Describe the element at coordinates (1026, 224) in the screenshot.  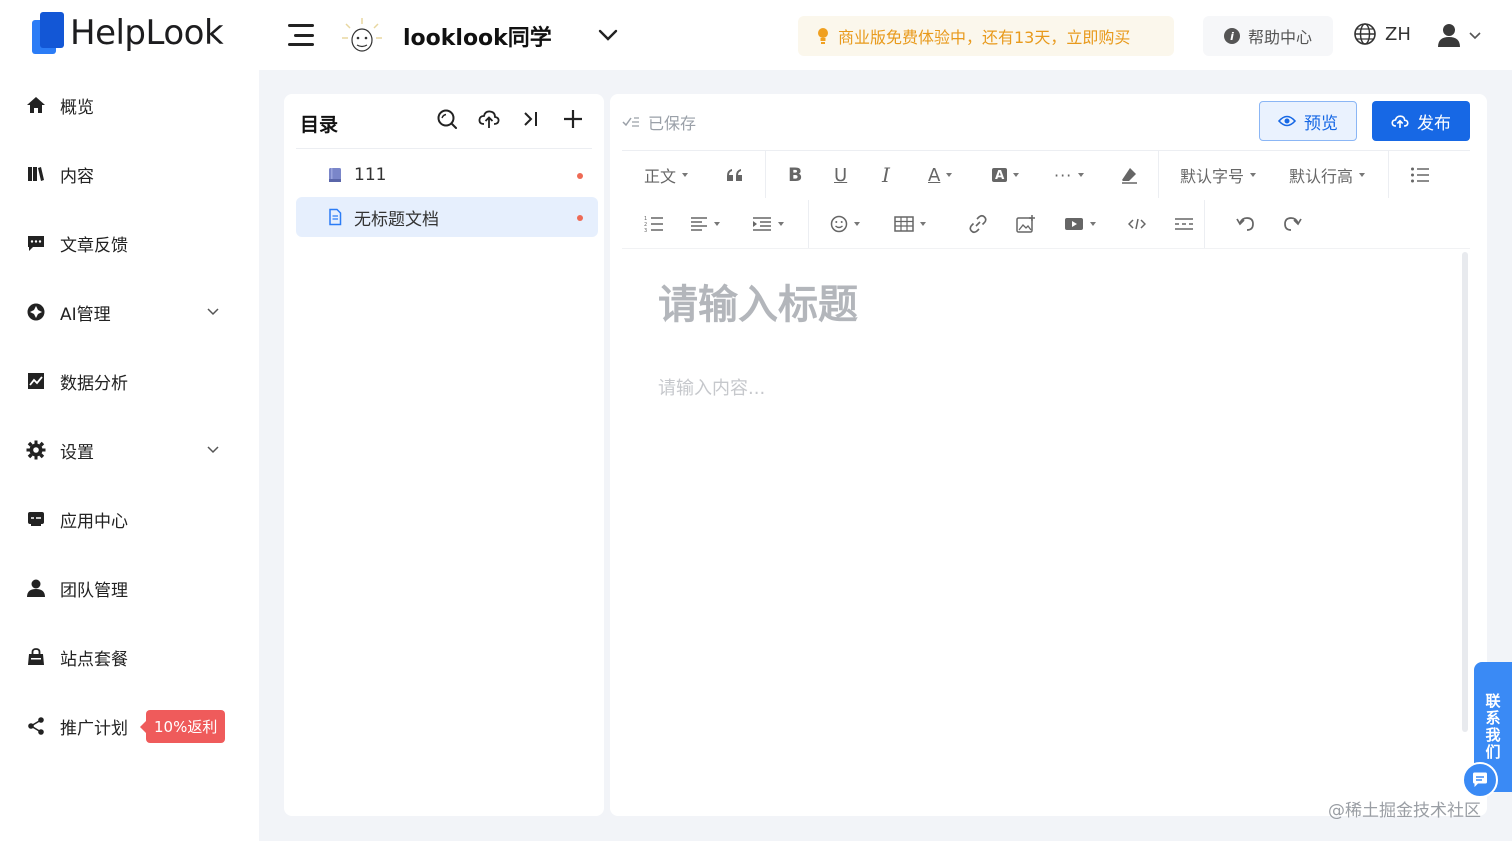
I see `image-upload-icon` at that location.